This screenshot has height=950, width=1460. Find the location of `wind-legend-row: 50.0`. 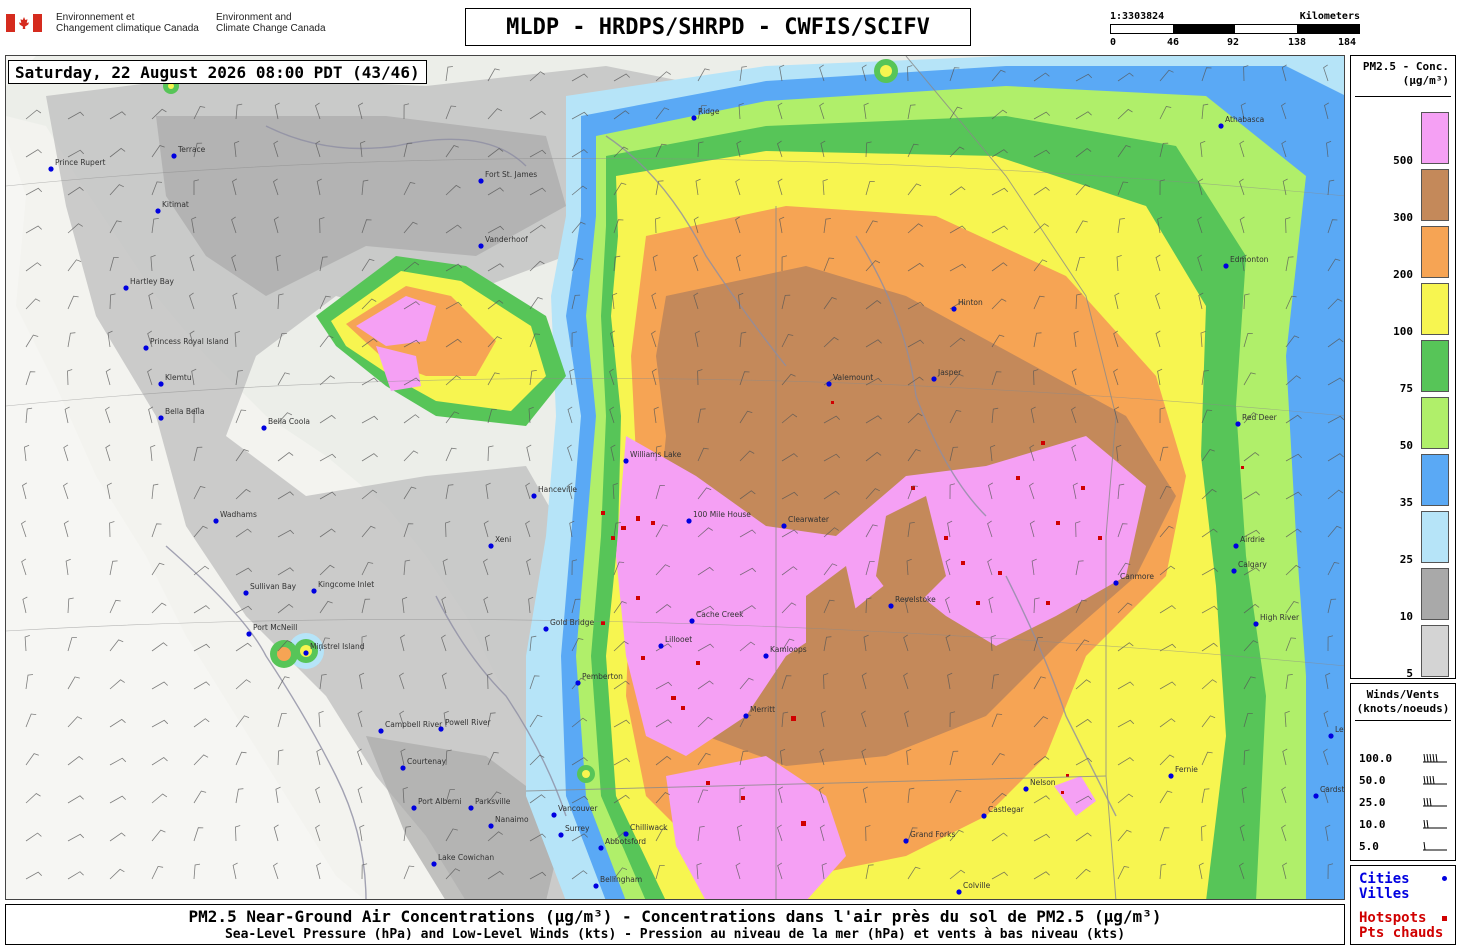

wind-legend-row: 50.0 is located at coordinates (1405, 782).